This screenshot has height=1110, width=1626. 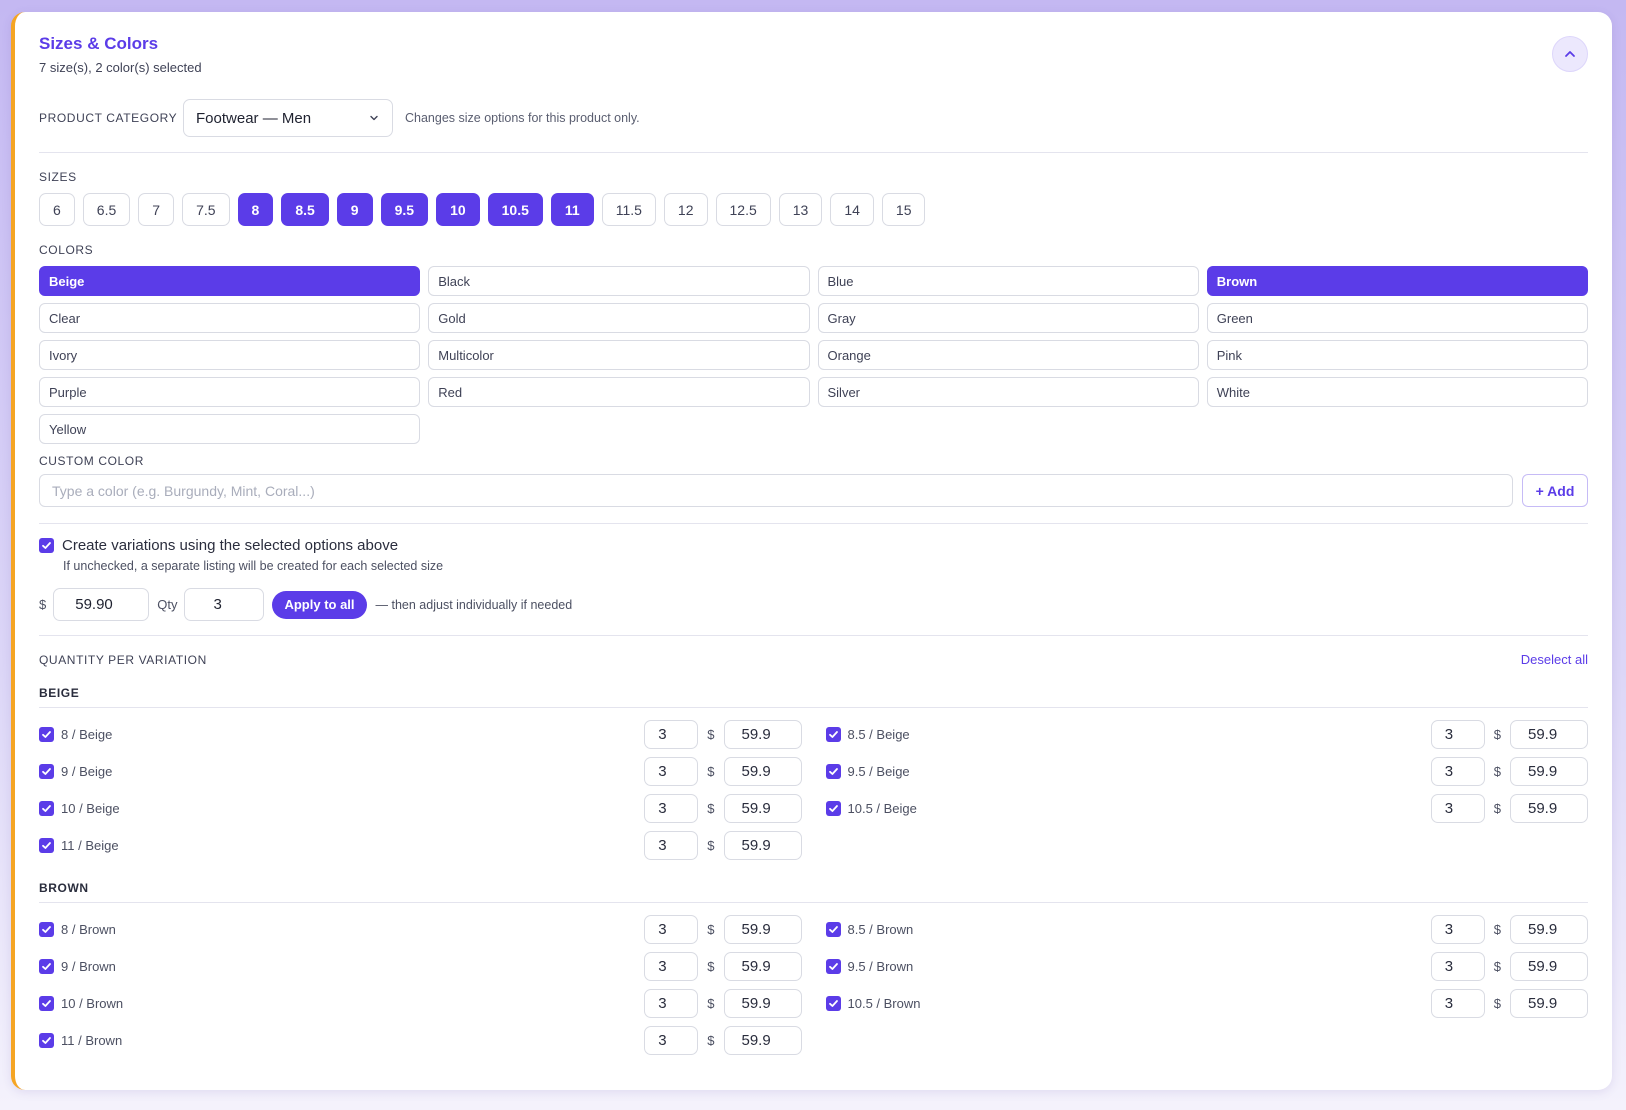 What do you see at coordinates (1397, 318) in the screenshot?
I see `color-chip: Green` at bounding box center [1397, 318].